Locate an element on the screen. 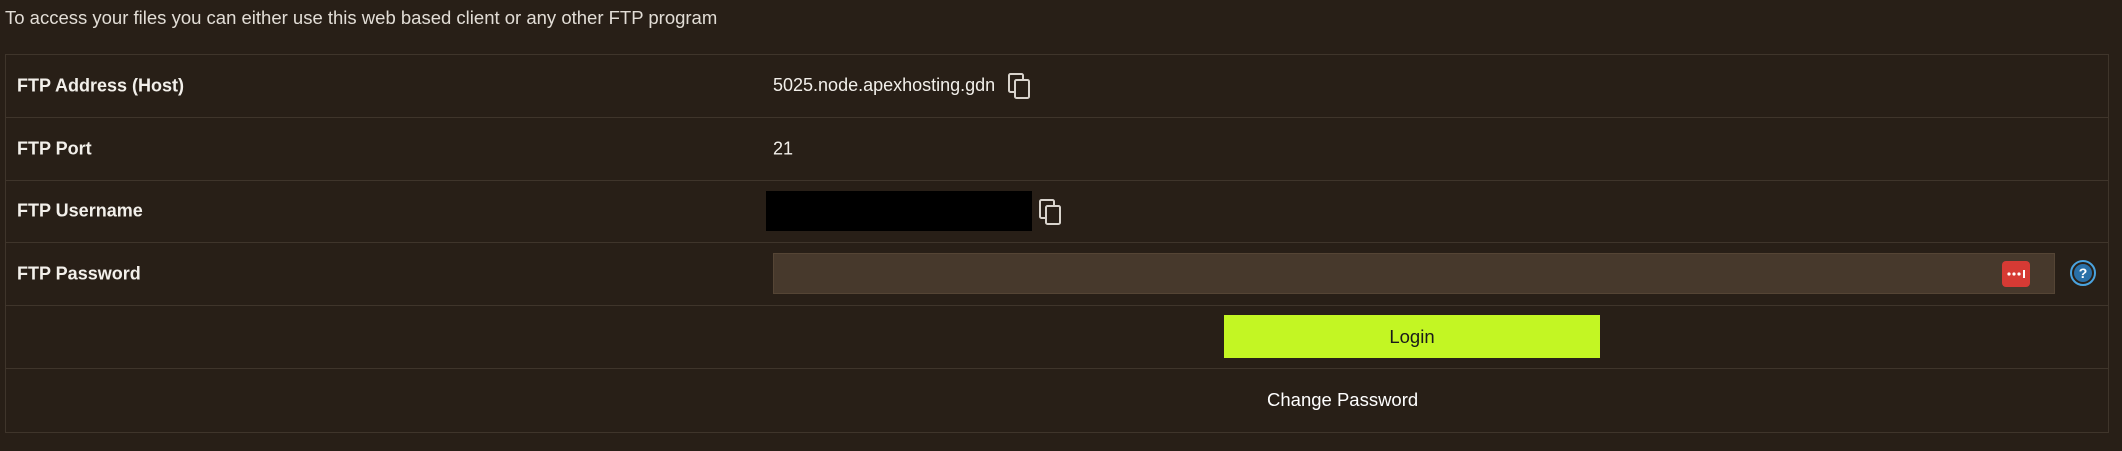 The width and height of the screenshot is (2122, 451). login-row: Login is located at coordinates (1057, 337).